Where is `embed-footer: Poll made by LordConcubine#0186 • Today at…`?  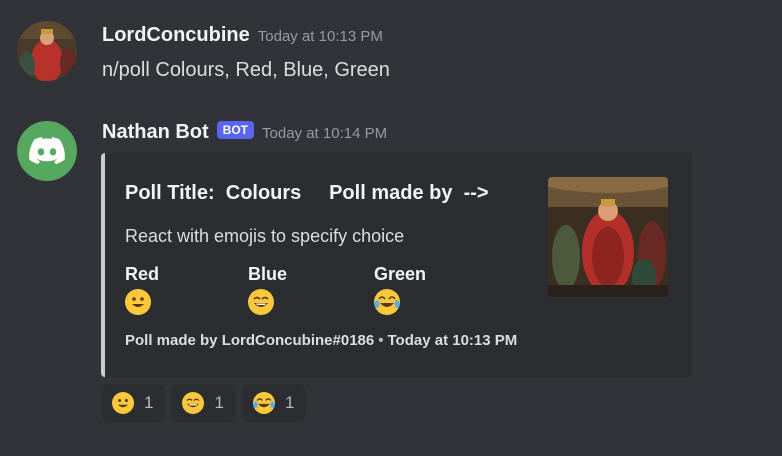 embed-footer: Poll made by LordConcubine#0186 • Today at… is located at coordinates (321, 340).